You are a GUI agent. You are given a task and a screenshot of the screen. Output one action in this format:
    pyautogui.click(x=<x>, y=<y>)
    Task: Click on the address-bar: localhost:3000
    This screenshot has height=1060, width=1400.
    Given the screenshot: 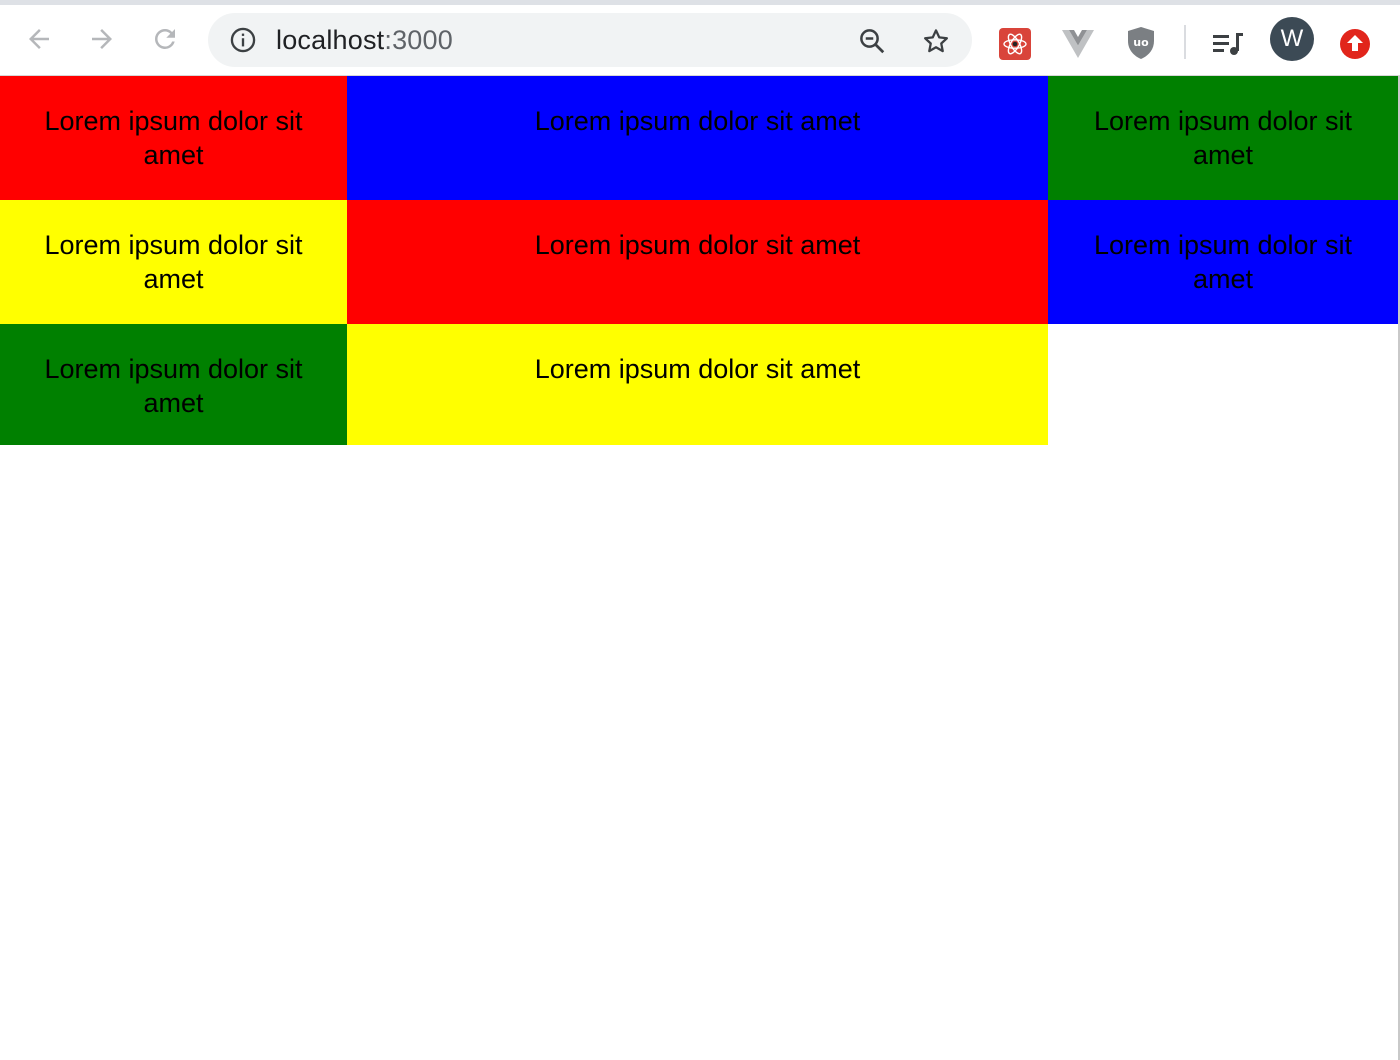 What is the action you would take?
    pyautogui.click(x=590, y=40)
    